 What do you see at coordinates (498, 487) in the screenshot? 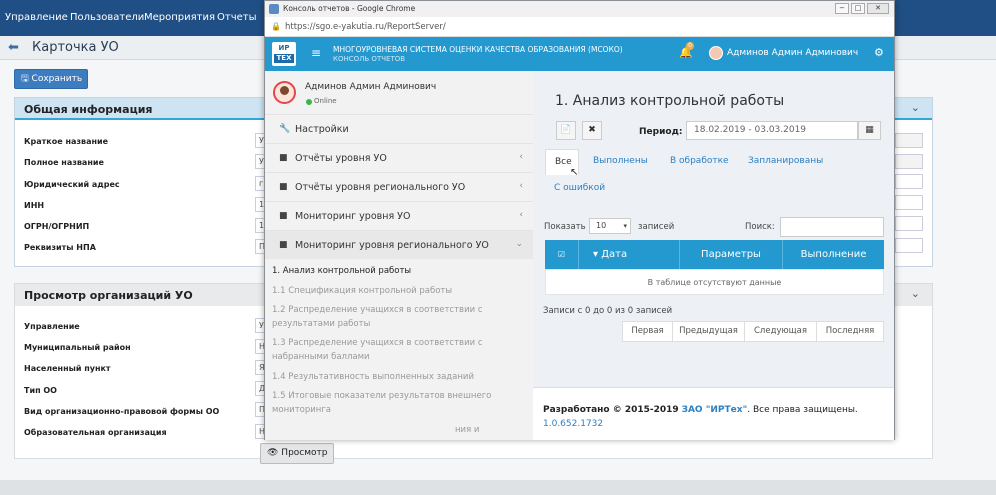
I see `page-footer` at bounding box center [498, 487].